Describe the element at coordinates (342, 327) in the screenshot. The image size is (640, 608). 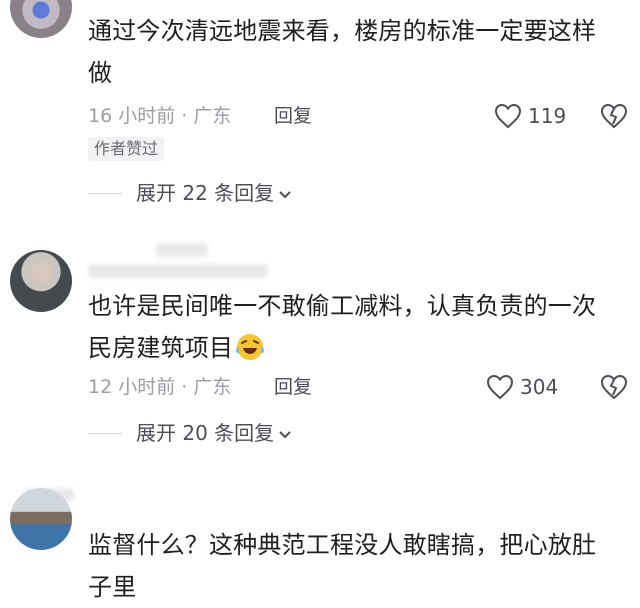
I see `comment-text-content: 也许是民间唯一不敢偷工减料，认真负责的一次民房建筑项目` at that location.